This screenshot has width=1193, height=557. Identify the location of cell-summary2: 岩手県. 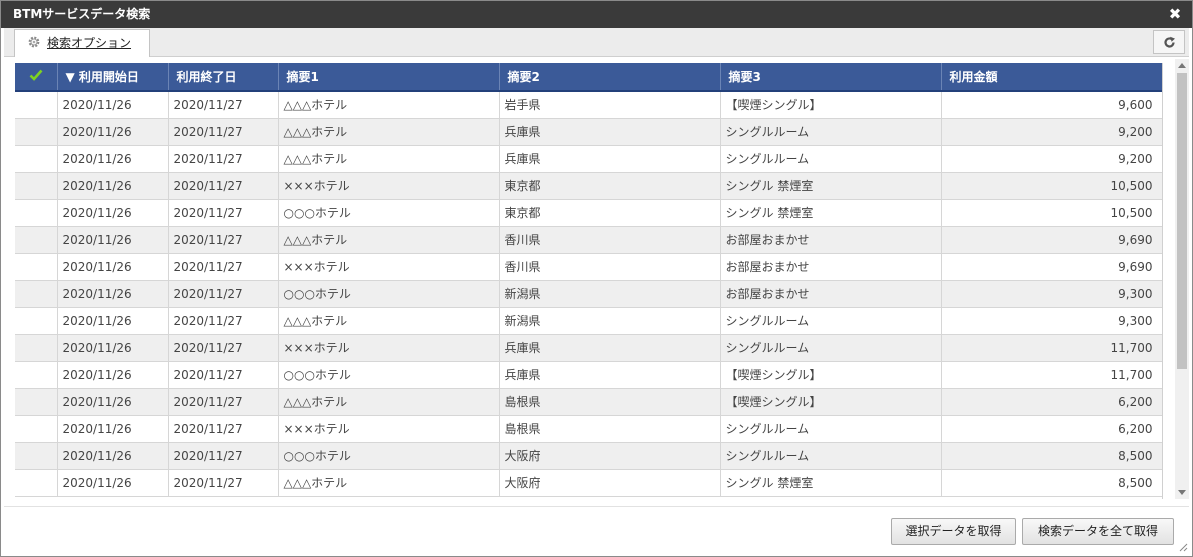
(610, 105).